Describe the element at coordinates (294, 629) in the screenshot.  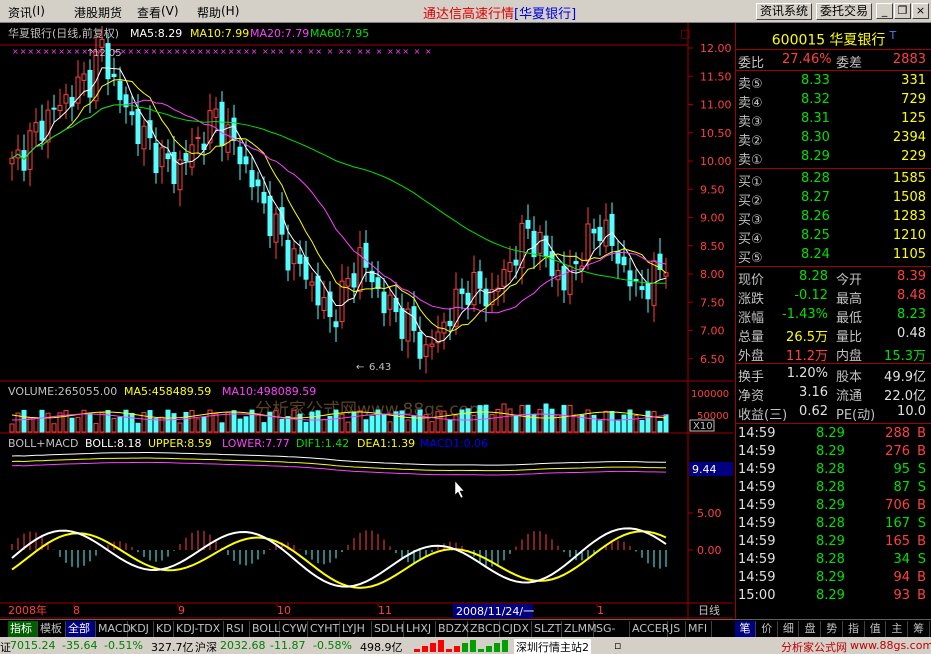
I see `tab-cyw: CYW` at that location.